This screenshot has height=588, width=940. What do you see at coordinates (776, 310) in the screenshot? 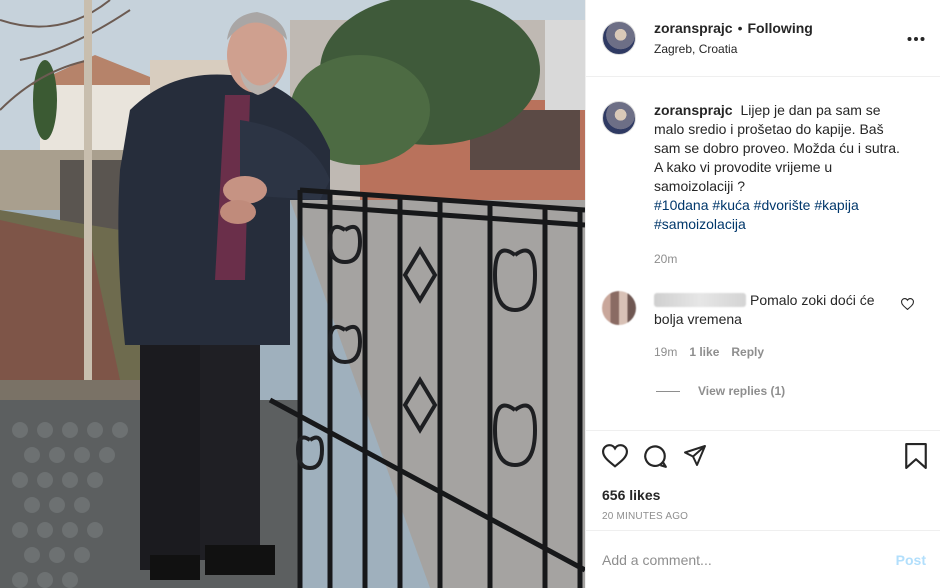
I see `comment-text-line: Pomalo zoki doći će bolja vremena` at bounding box center [776, 310].